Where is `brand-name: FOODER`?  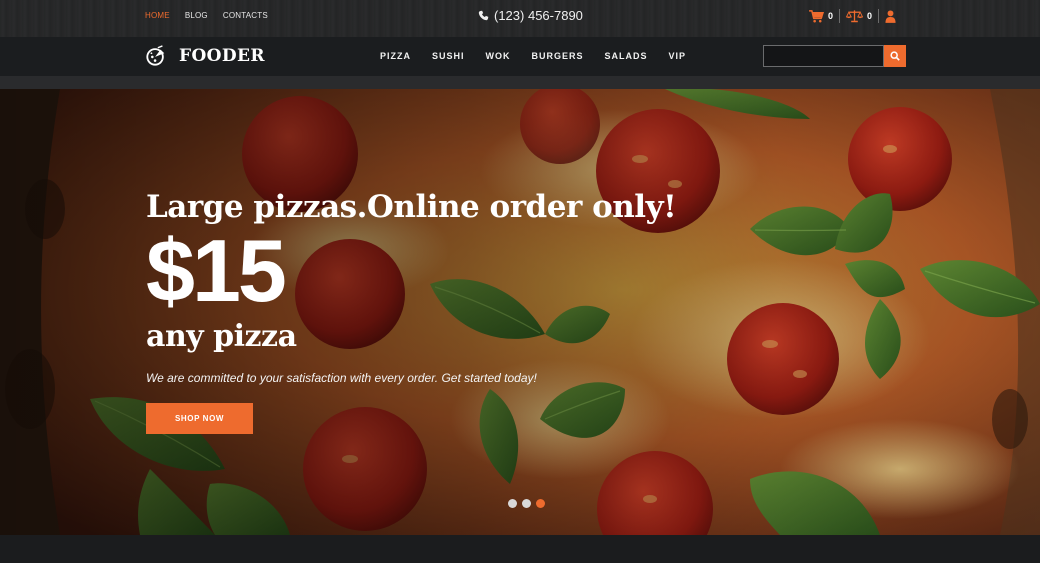
brand-name: FOODER is located at coordinates (222, 56).